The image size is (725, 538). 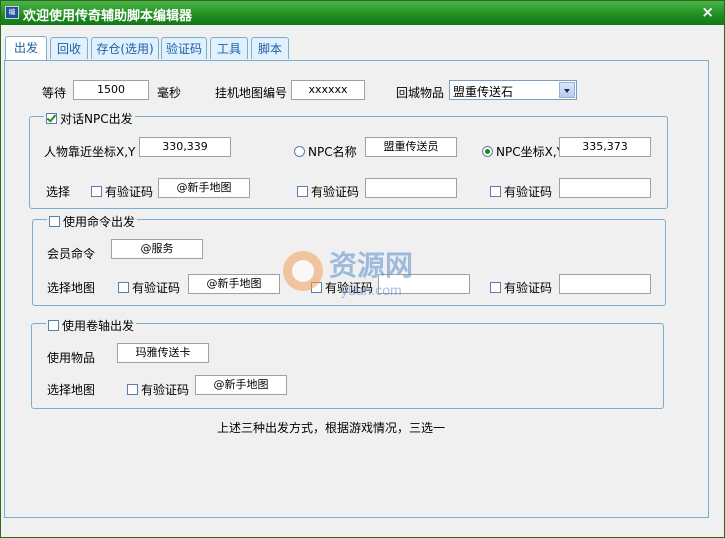 I want to click on tab-huishou: 回收, so click(x=69, y=48).